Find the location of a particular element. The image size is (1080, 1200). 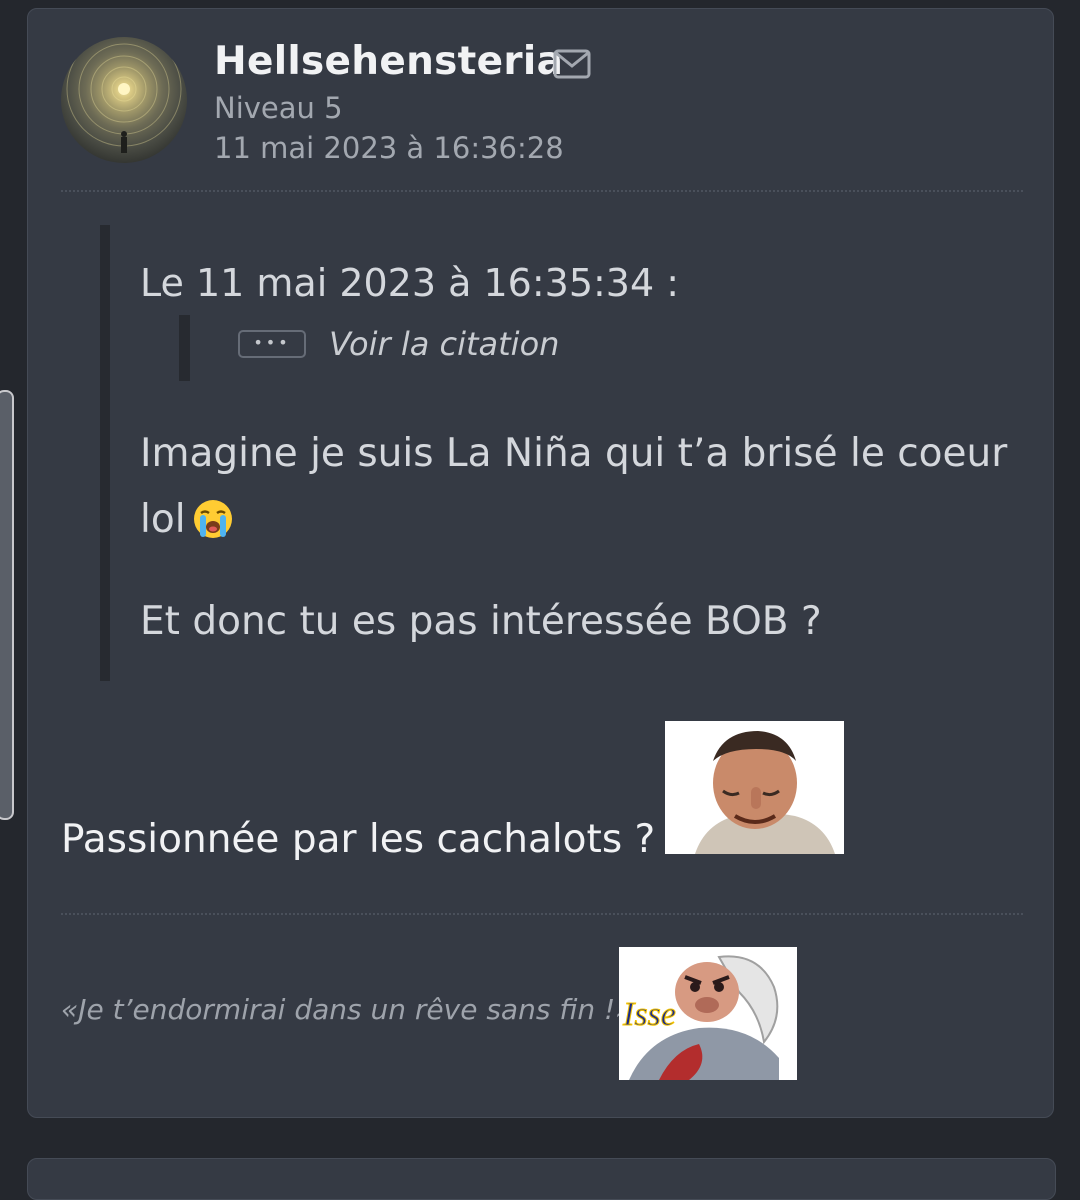

signature-divider is located at coordinates (542, 914).